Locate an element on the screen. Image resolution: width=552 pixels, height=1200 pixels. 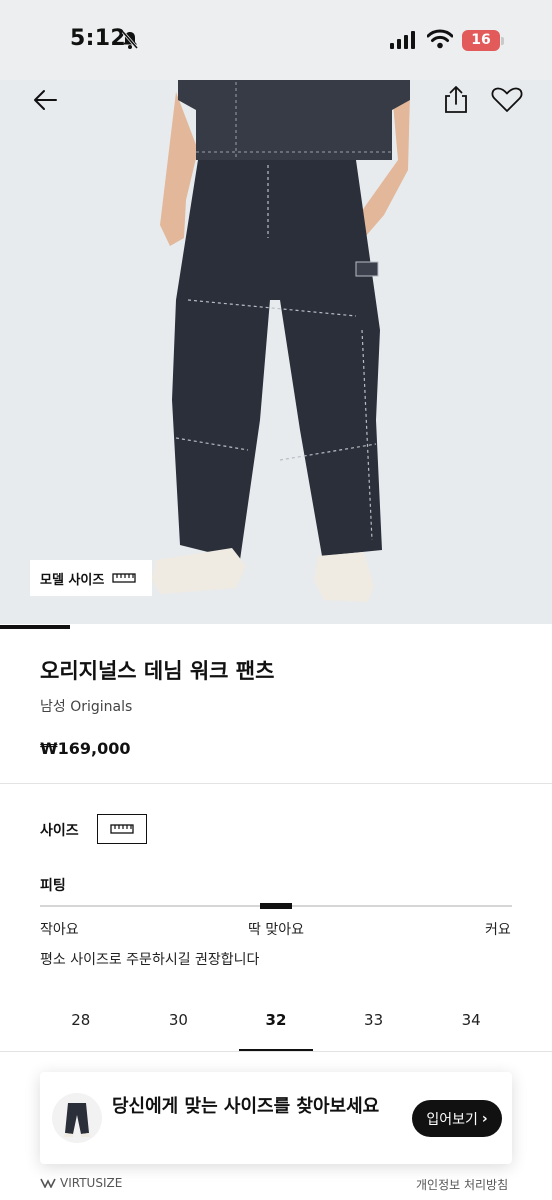
battery-nub is located at coordinates (502, 41).